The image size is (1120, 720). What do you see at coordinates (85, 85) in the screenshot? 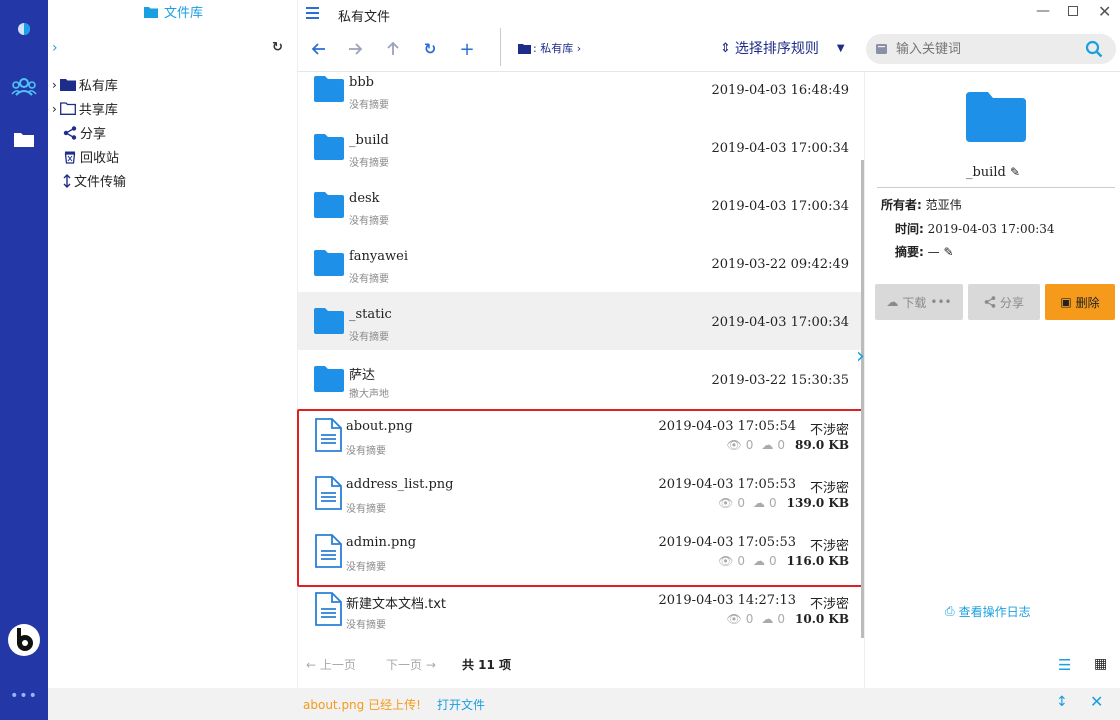
I see `tree-item-private-library: › 私有库` at bounding box center [85, 85].